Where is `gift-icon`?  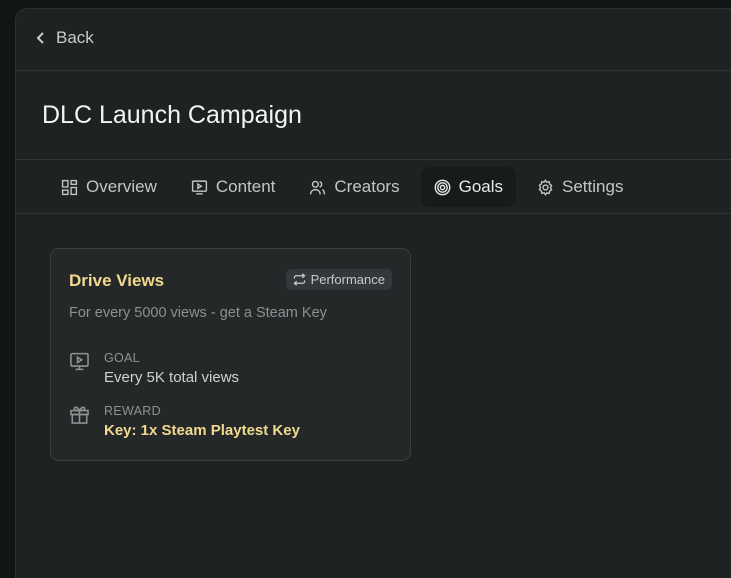 gift-icon is located at coordinates (79, 415).